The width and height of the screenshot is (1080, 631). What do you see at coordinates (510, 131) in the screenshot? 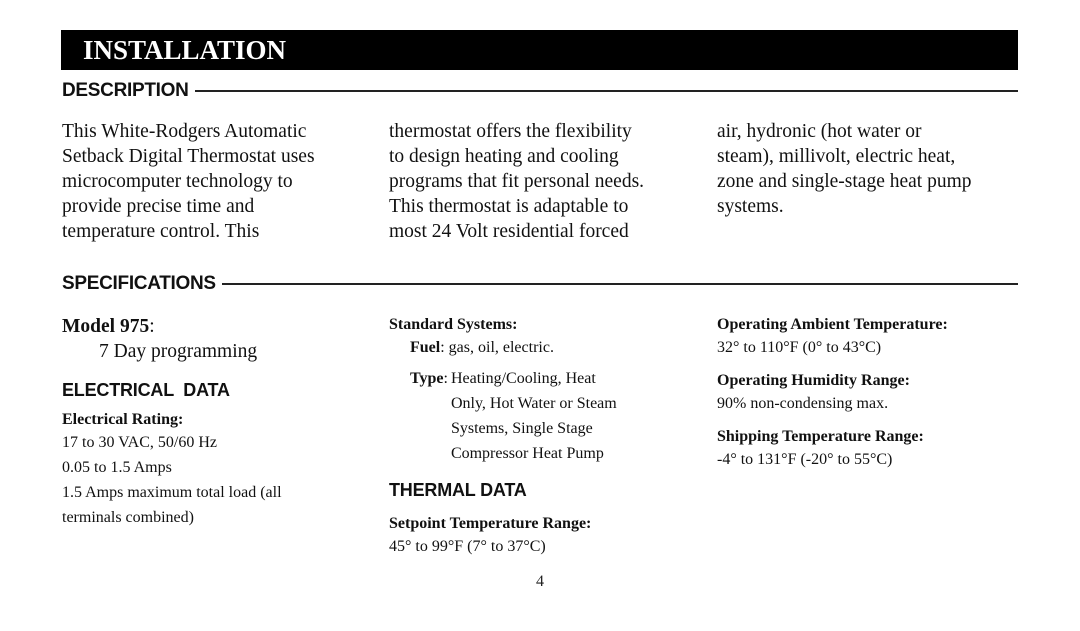
I see `text-line: thermostat offers the flexibility` at bounding box center [510, 131].